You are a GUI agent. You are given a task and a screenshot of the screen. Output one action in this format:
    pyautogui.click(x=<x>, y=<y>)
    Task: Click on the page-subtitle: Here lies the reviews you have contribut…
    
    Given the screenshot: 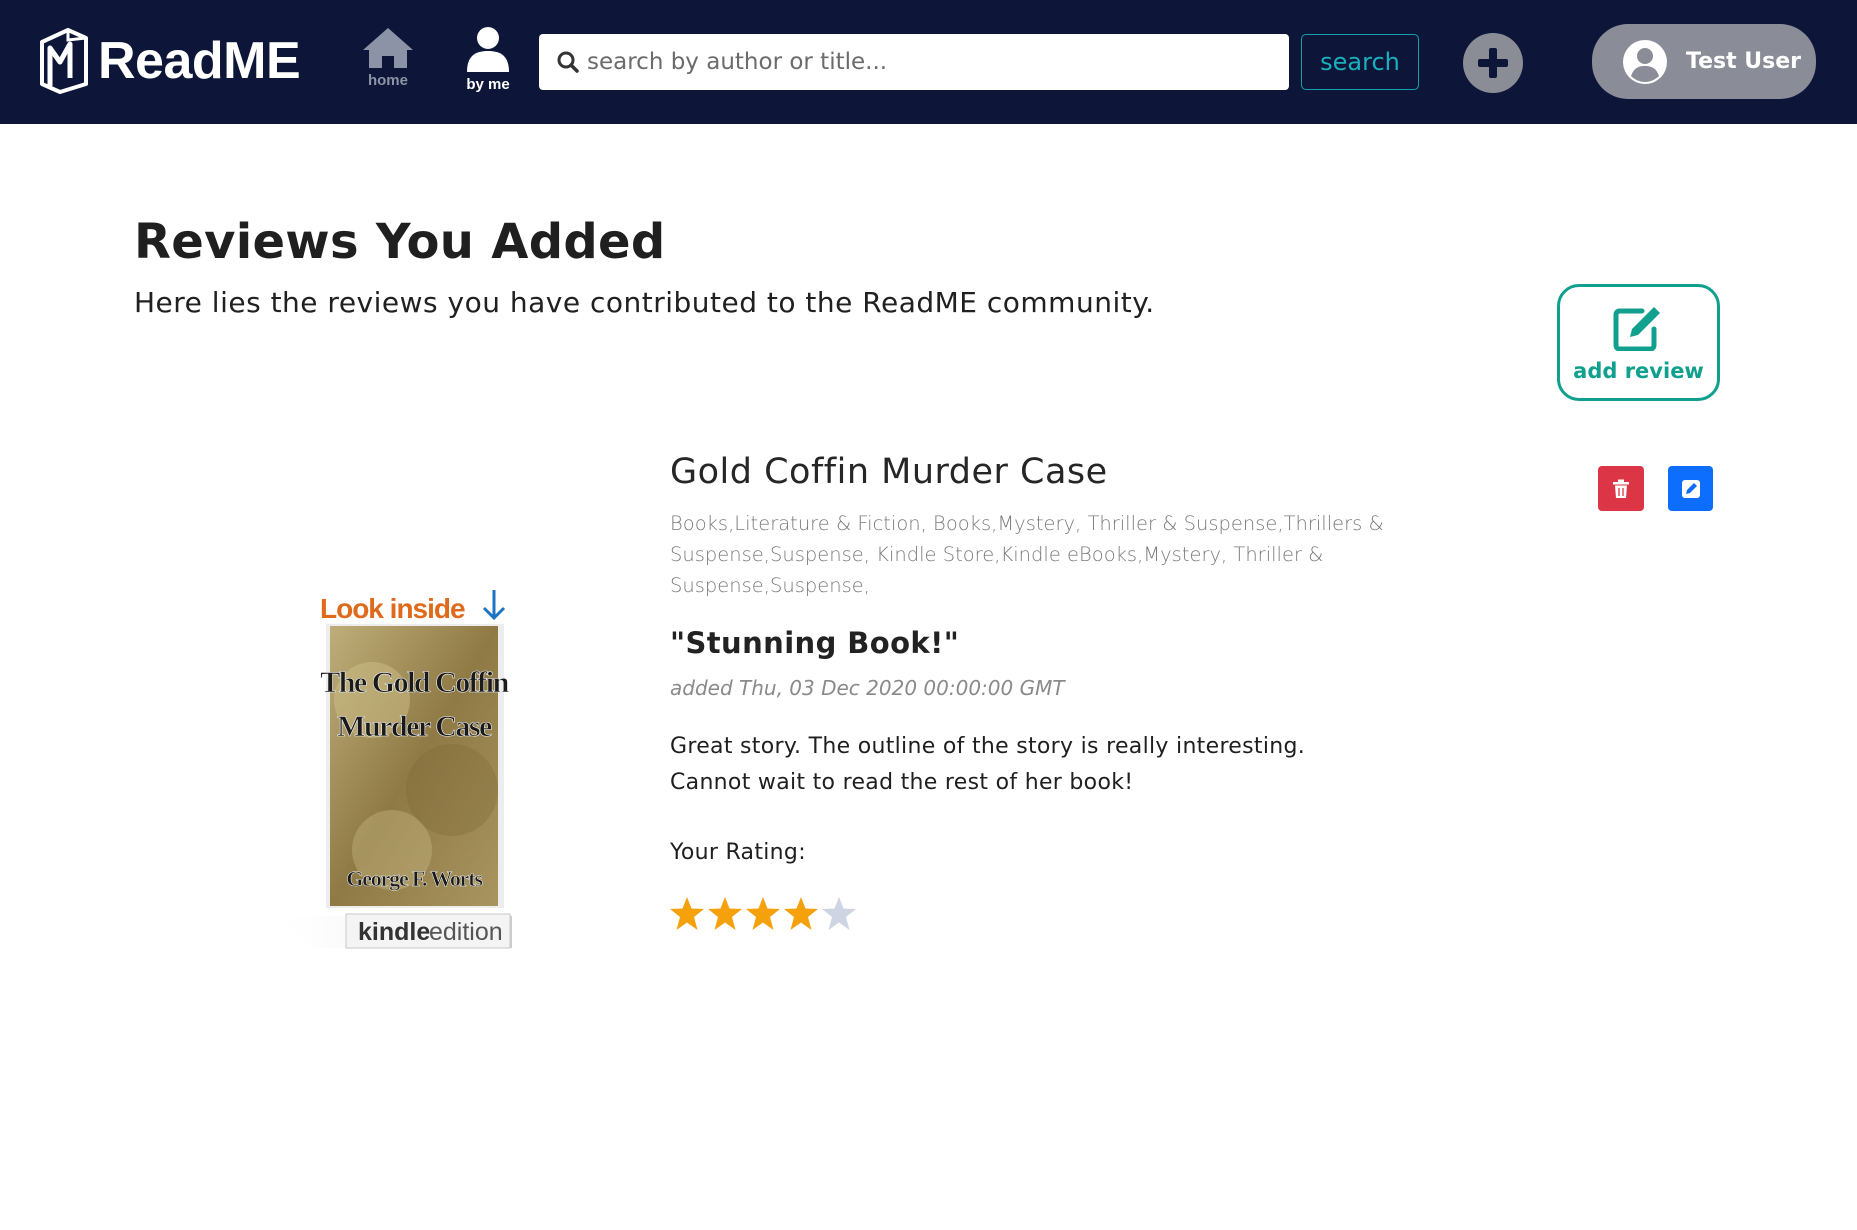 What is the action you would take?
    pyautogui.click(x=644, y=302)
    